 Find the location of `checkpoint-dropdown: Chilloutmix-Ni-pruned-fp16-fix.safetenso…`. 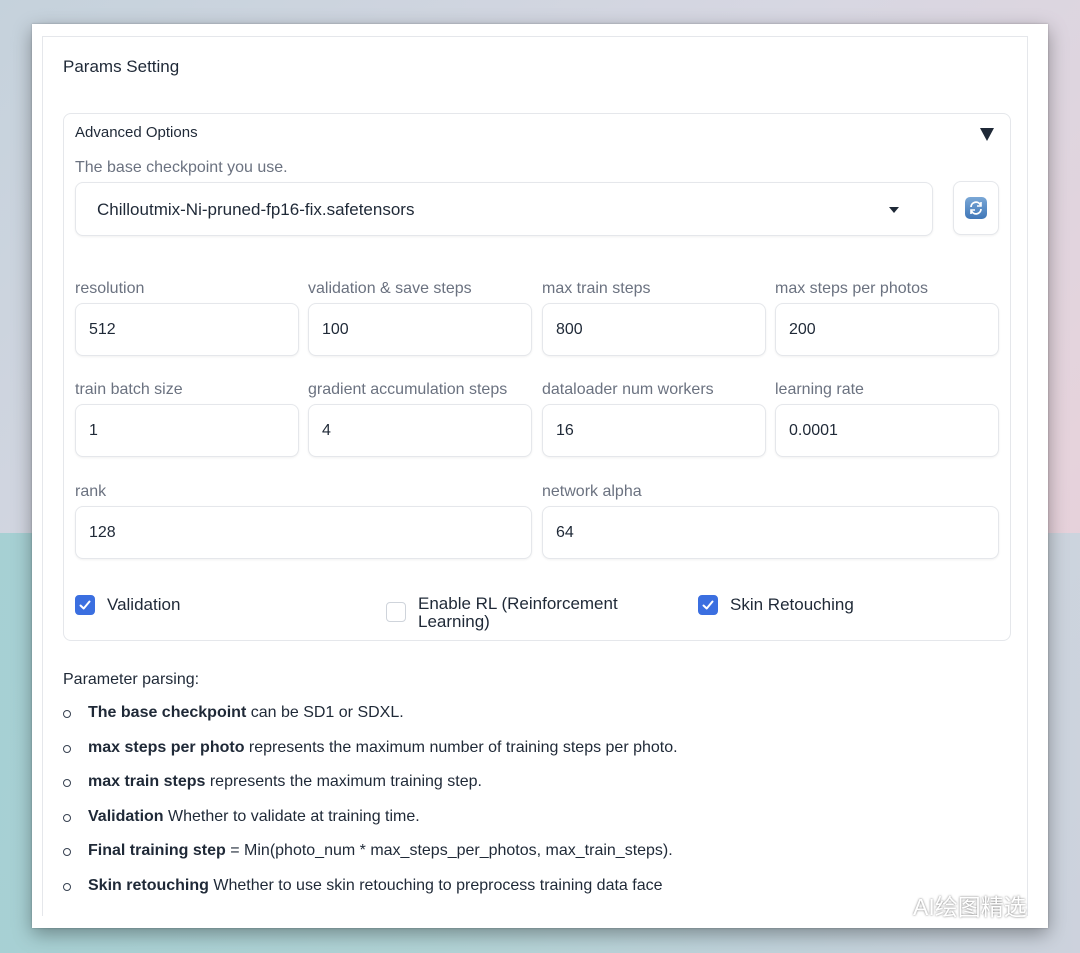

checkpoint-dropdown: Chilloutmix-Ni-pruned-fp16-fix.safetenso… is located at coordinates (504, 209).